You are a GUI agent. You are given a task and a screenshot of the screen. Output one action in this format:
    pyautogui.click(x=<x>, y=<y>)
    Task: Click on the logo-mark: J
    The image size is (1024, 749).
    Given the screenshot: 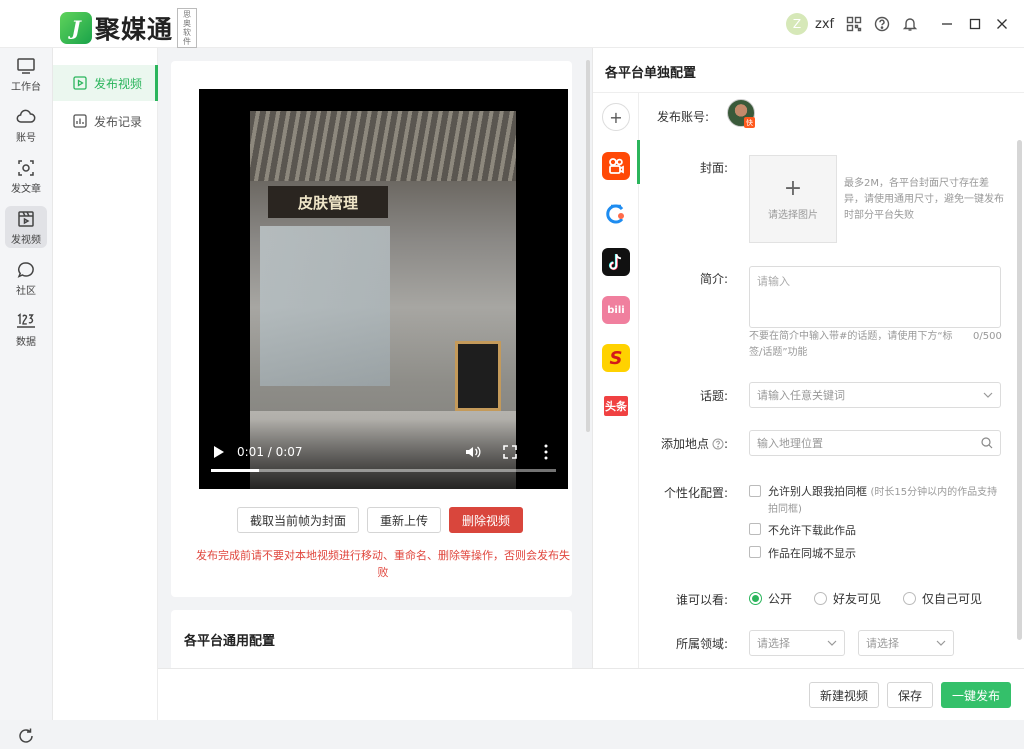 What is the action you would take?
    pyautogui.click(x=76, y=28)
    